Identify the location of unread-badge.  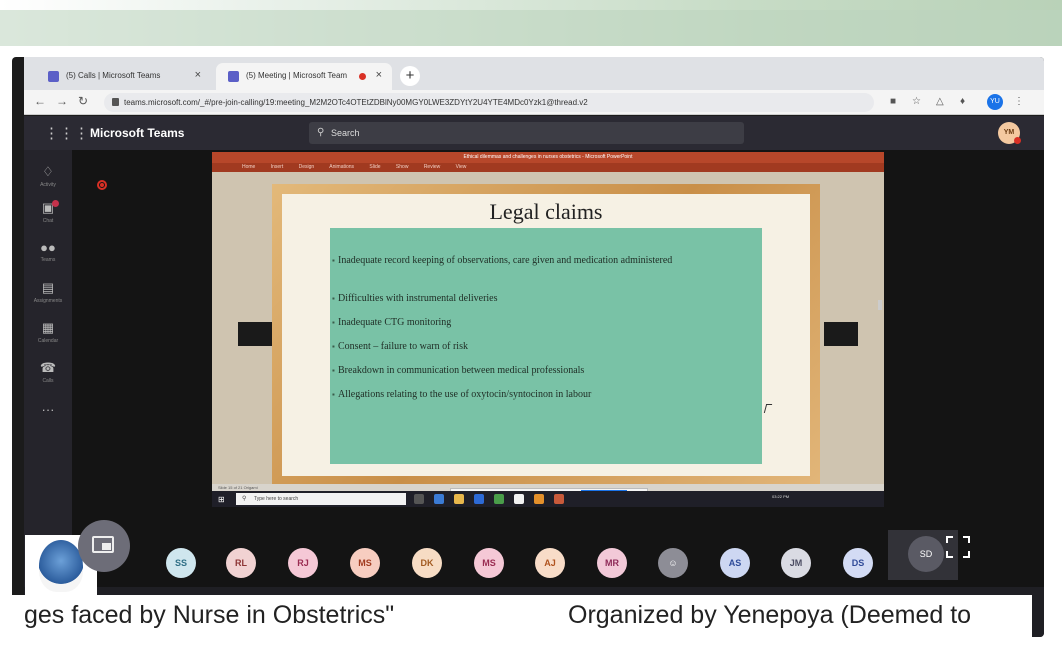
(55, 203).